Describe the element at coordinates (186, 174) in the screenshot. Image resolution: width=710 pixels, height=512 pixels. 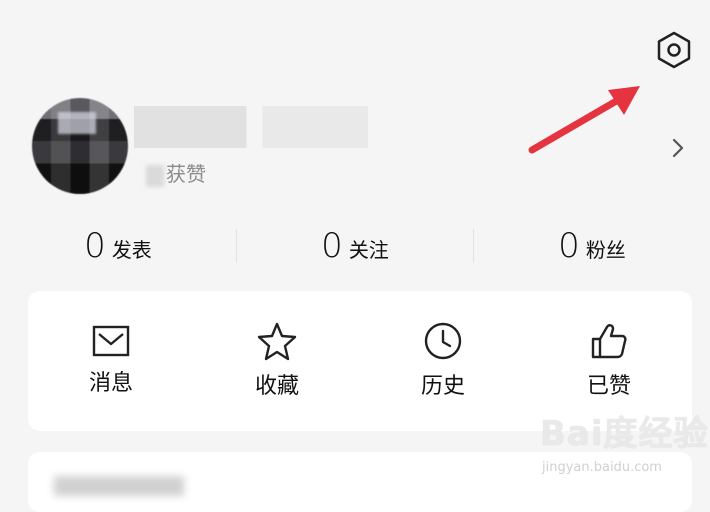
I see `subtitle-suffix: 获赞` at that location.